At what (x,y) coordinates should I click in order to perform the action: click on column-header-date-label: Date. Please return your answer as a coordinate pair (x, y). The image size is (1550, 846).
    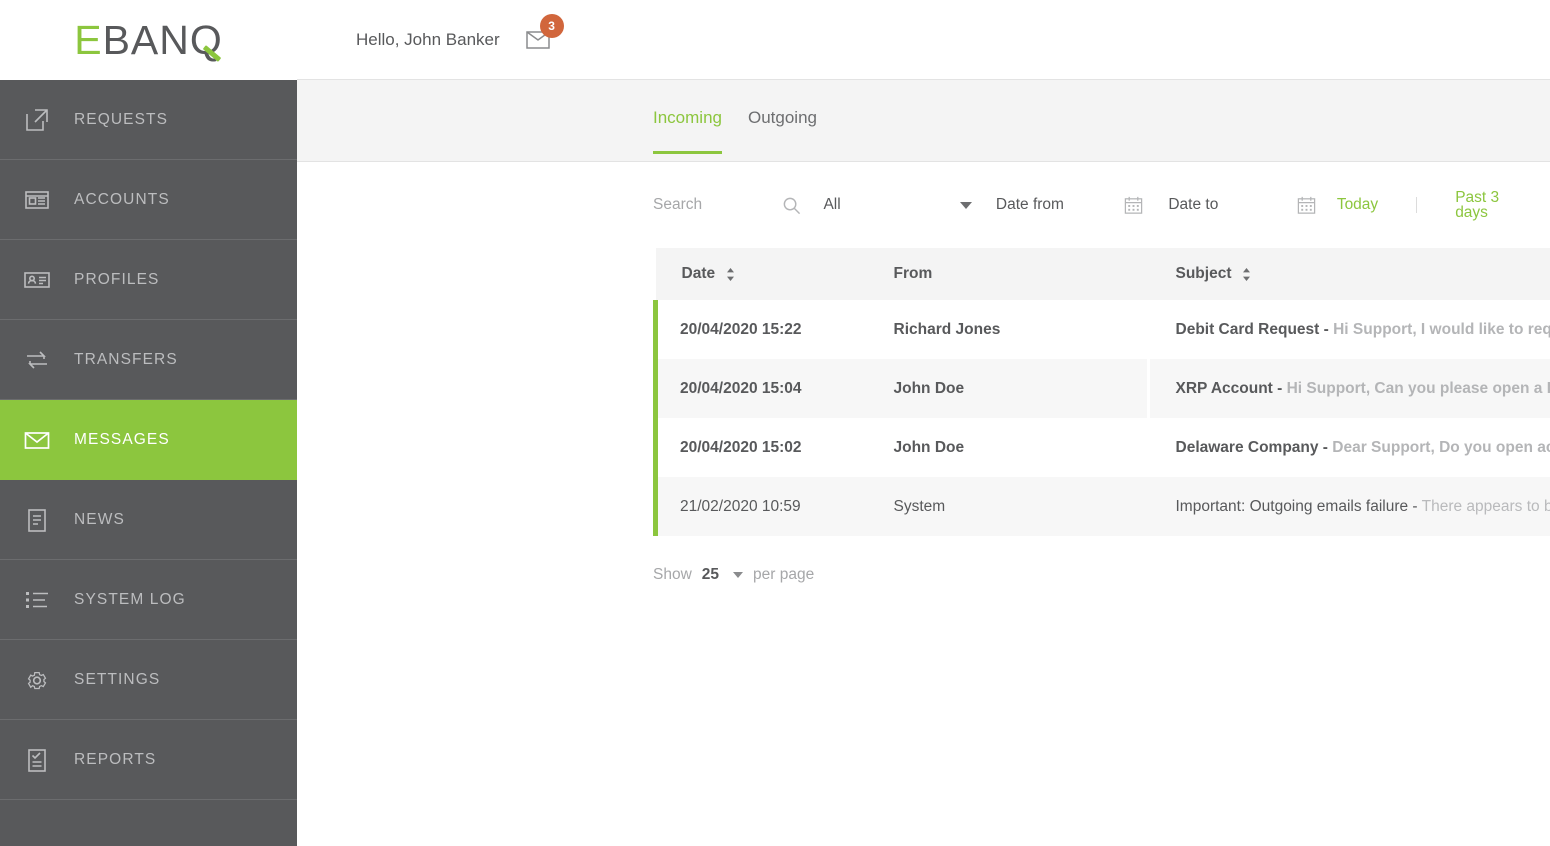
    Looking at the image, I should click on (698, 273).